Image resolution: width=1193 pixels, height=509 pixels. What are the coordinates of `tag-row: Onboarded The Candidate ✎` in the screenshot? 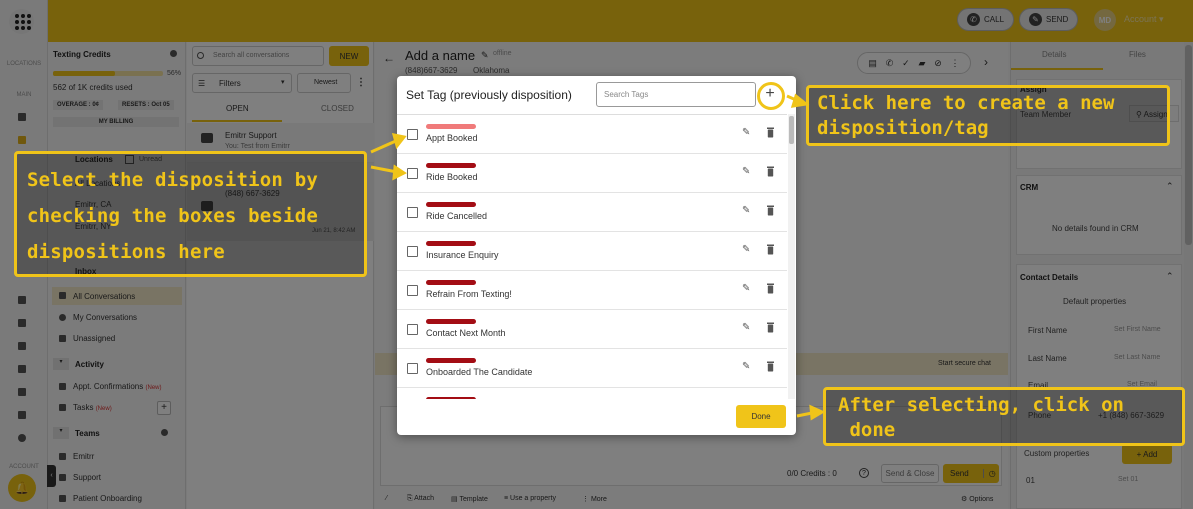 It's located at (592, 368).